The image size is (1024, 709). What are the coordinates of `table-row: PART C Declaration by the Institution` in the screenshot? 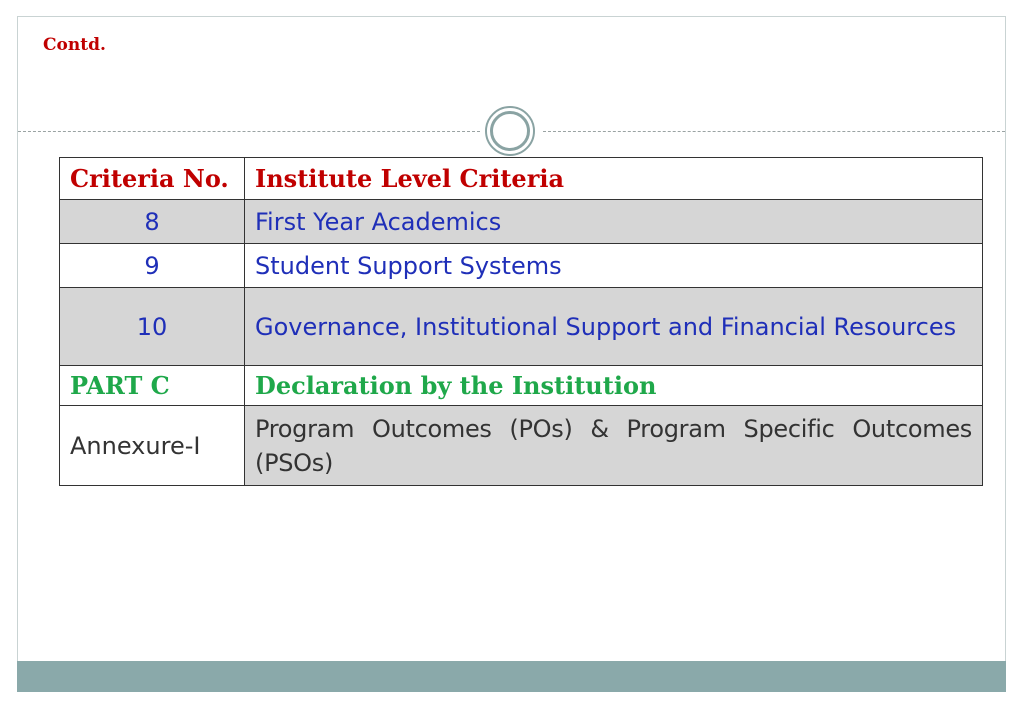 It's located at (521, 385).